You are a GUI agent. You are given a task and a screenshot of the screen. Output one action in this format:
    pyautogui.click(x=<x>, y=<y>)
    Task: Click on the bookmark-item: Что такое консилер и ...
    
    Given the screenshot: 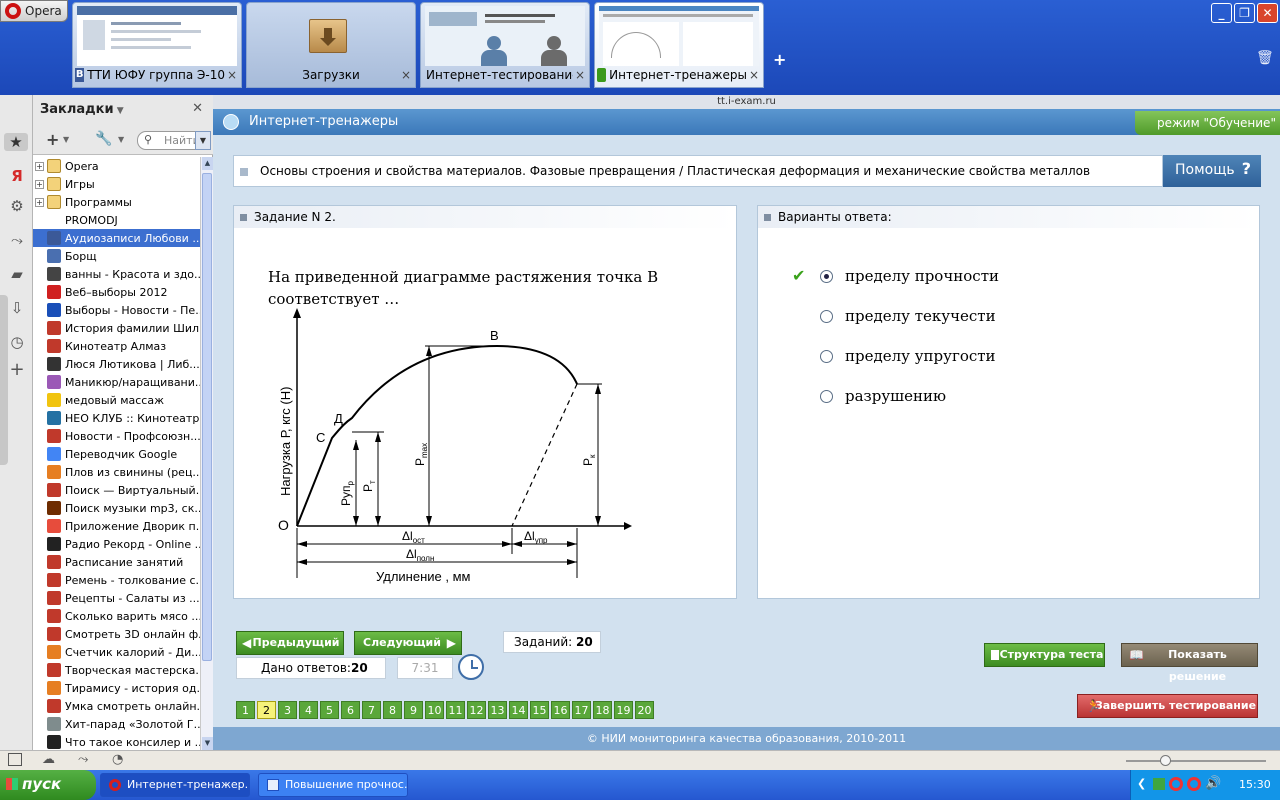 What is the action you would take?
    pyautogui.click(x=116, y=741)
    